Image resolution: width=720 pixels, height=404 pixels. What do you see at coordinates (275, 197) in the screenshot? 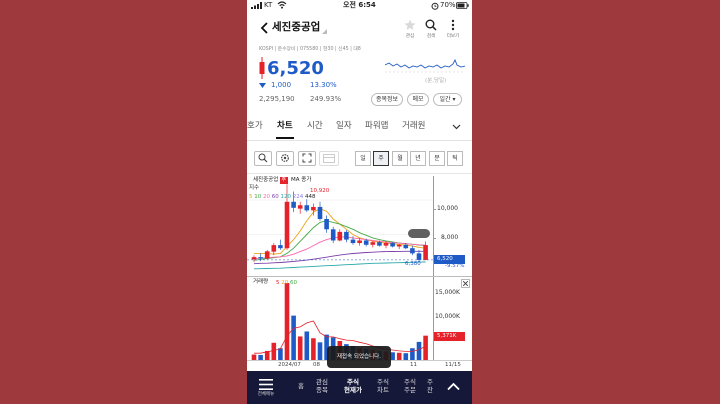
I see `ma-60: 60` at bounding box center [275, 197].